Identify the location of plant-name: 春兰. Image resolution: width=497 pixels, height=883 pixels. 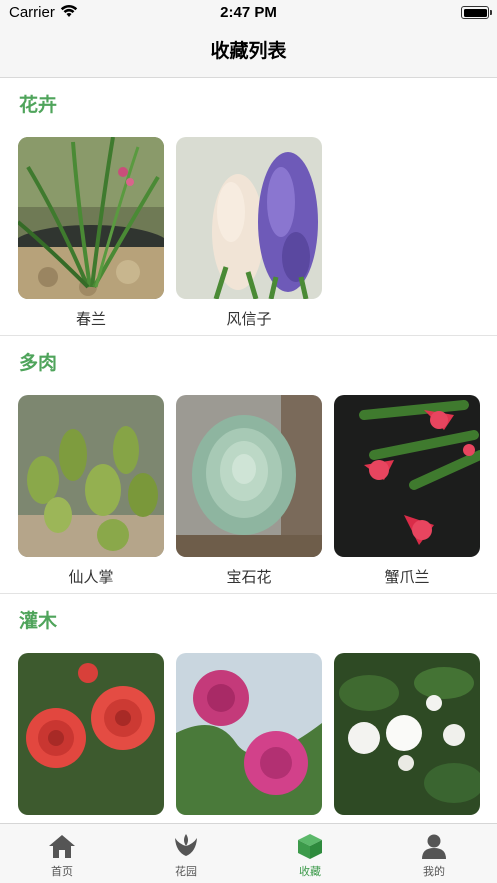
(90, 319).